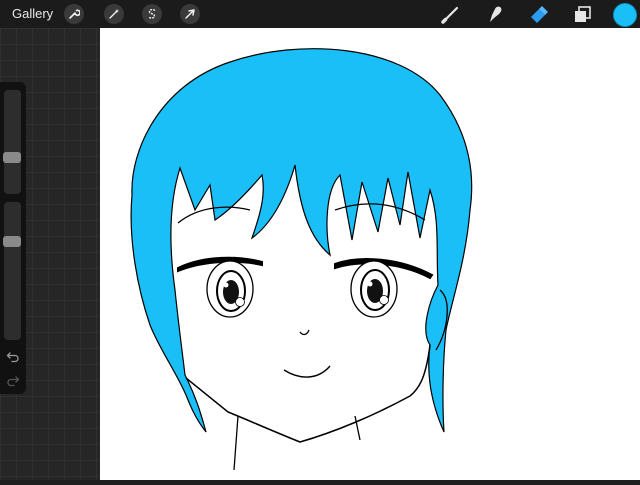 The width and height of the screenshot is (640, 485). I want to click on opacity-thumb, so click(12, 241).